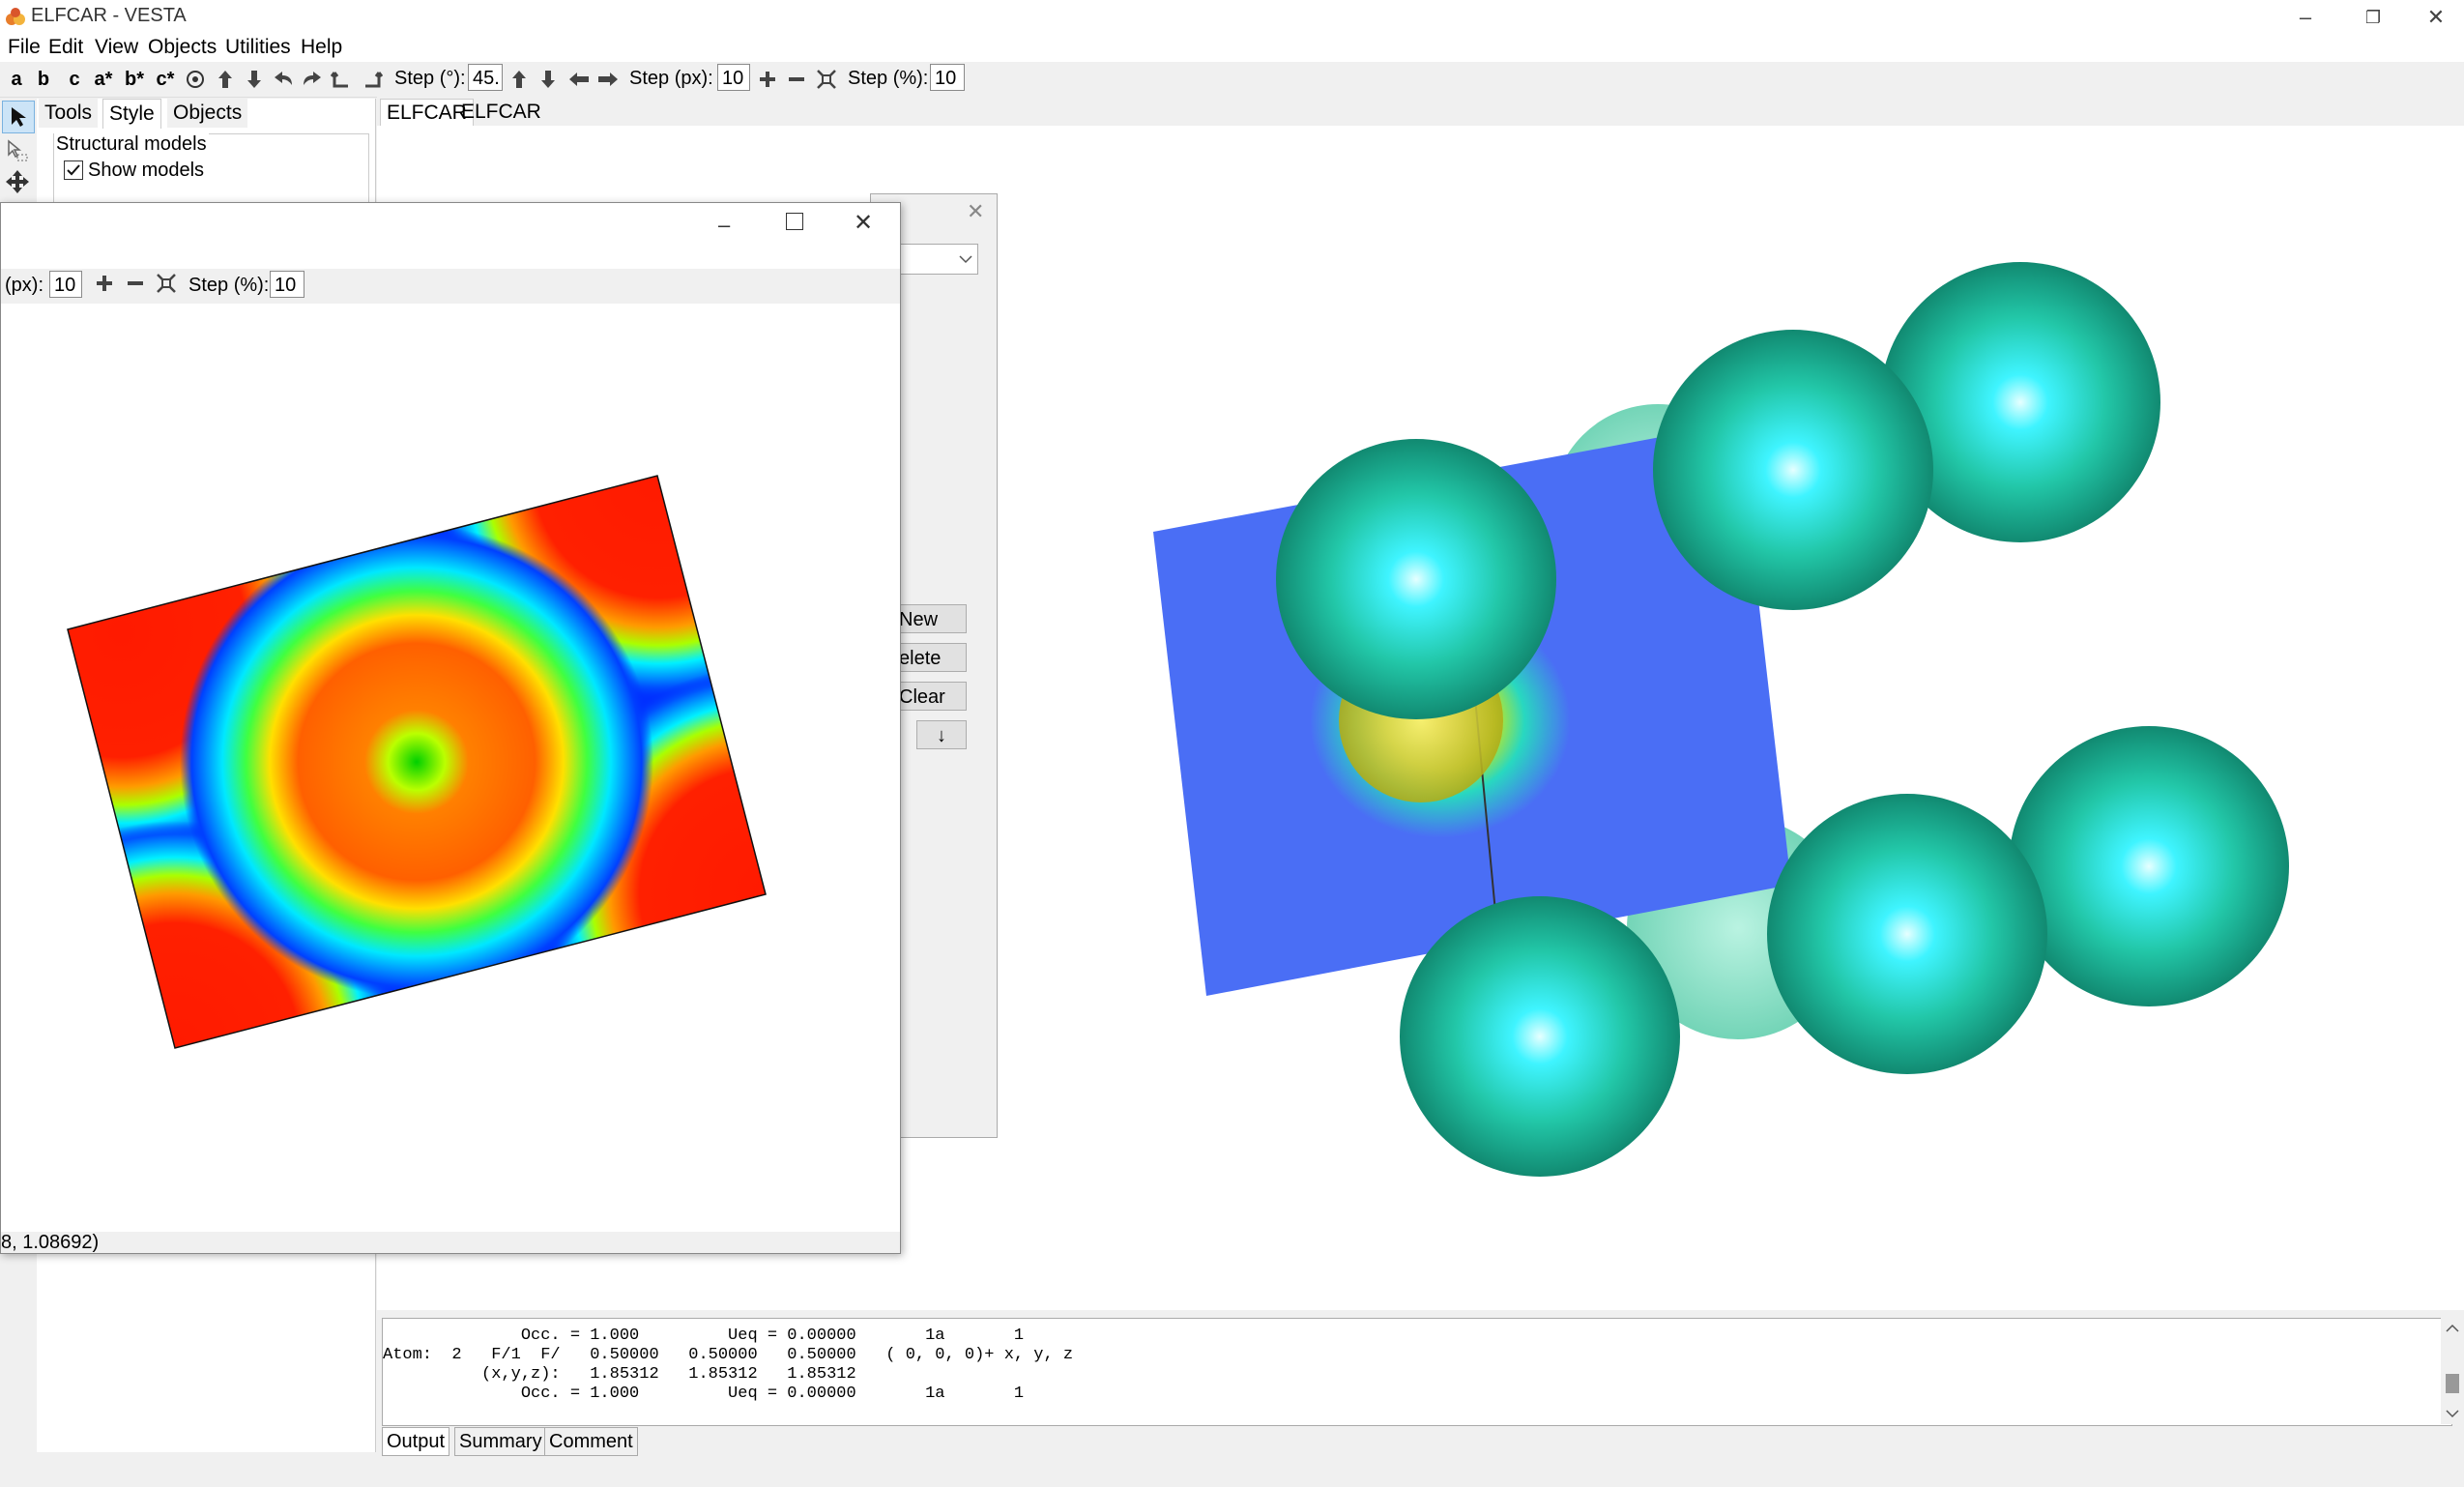 This screenshot has height=1487, width=2464. I want to click on move-tool-icon, so click(18, 181).